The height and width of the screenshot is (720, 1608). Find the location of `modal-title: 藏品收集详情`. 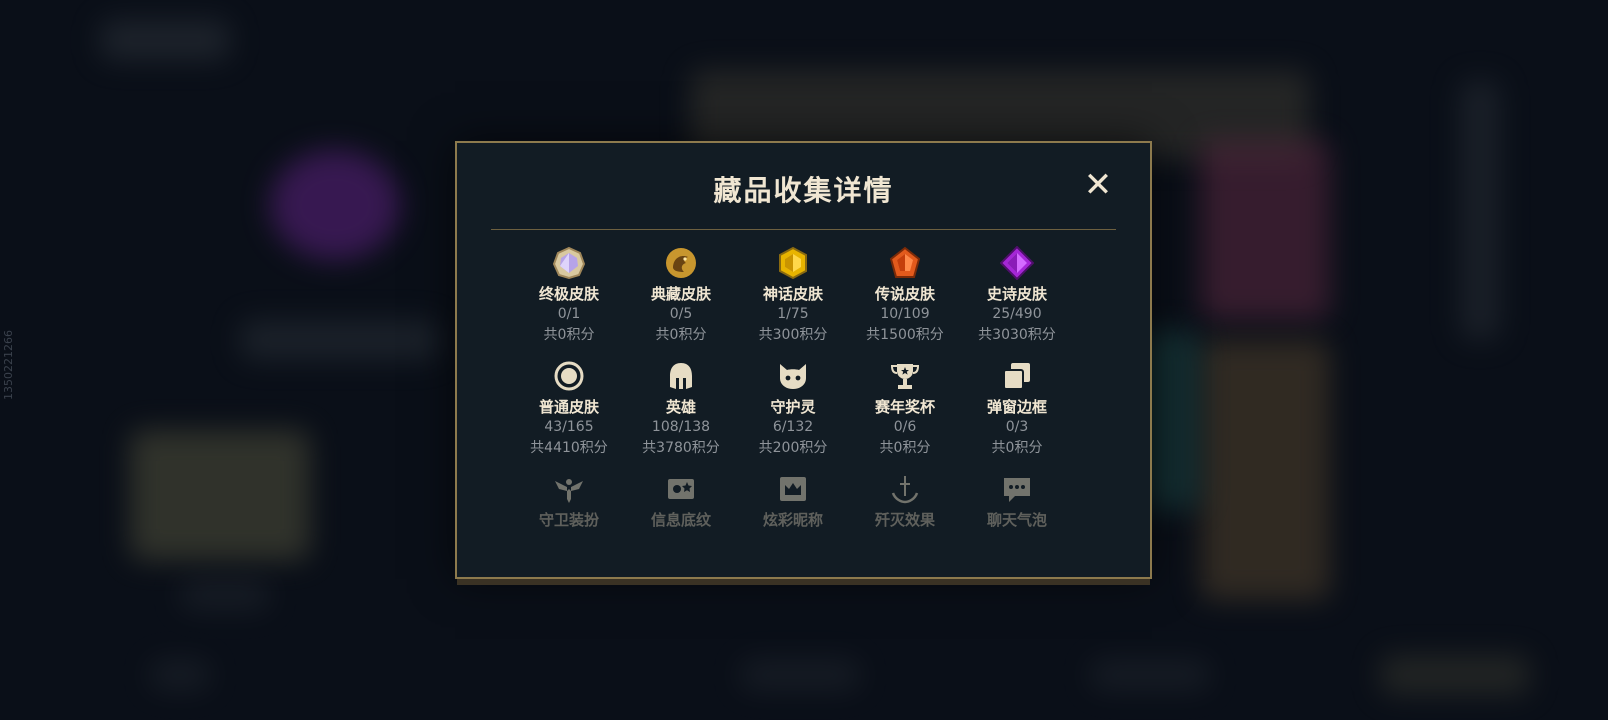

modal-title: 藏品收集详情 is located at coordinates (803, 190).